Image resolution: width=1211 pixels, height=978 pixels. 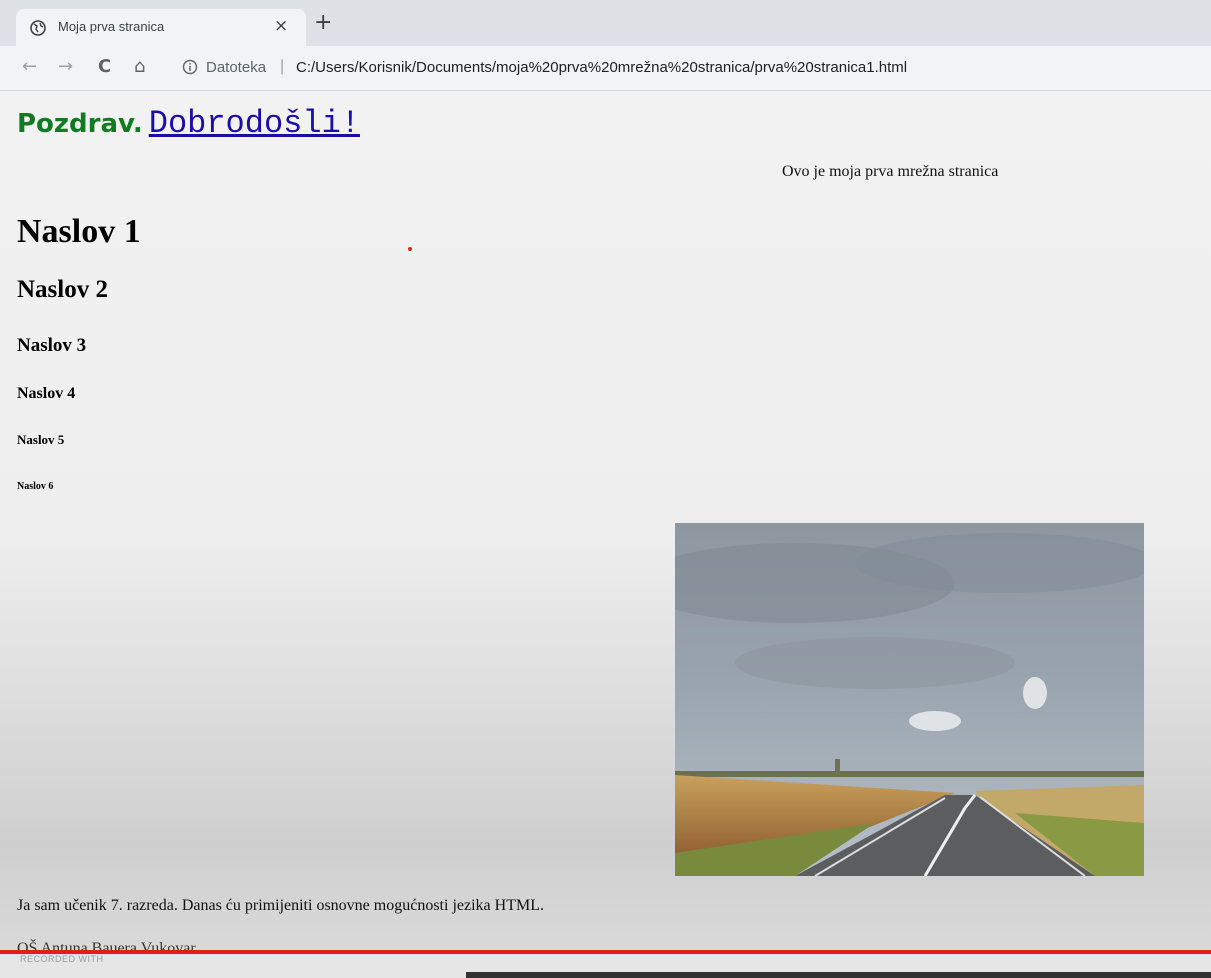 I want to click on browser-tab: Moja prva stranica ×, so click(x=161, y=28).